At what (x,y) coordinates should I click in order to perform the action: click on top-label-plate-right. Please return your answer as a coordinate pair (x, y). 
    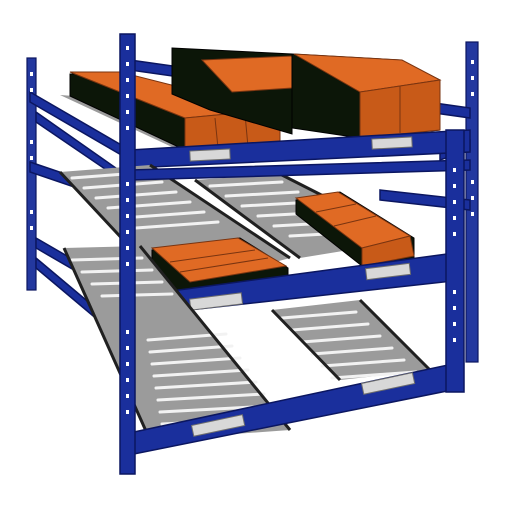
    Looking at the image, I should click on (392, 143).